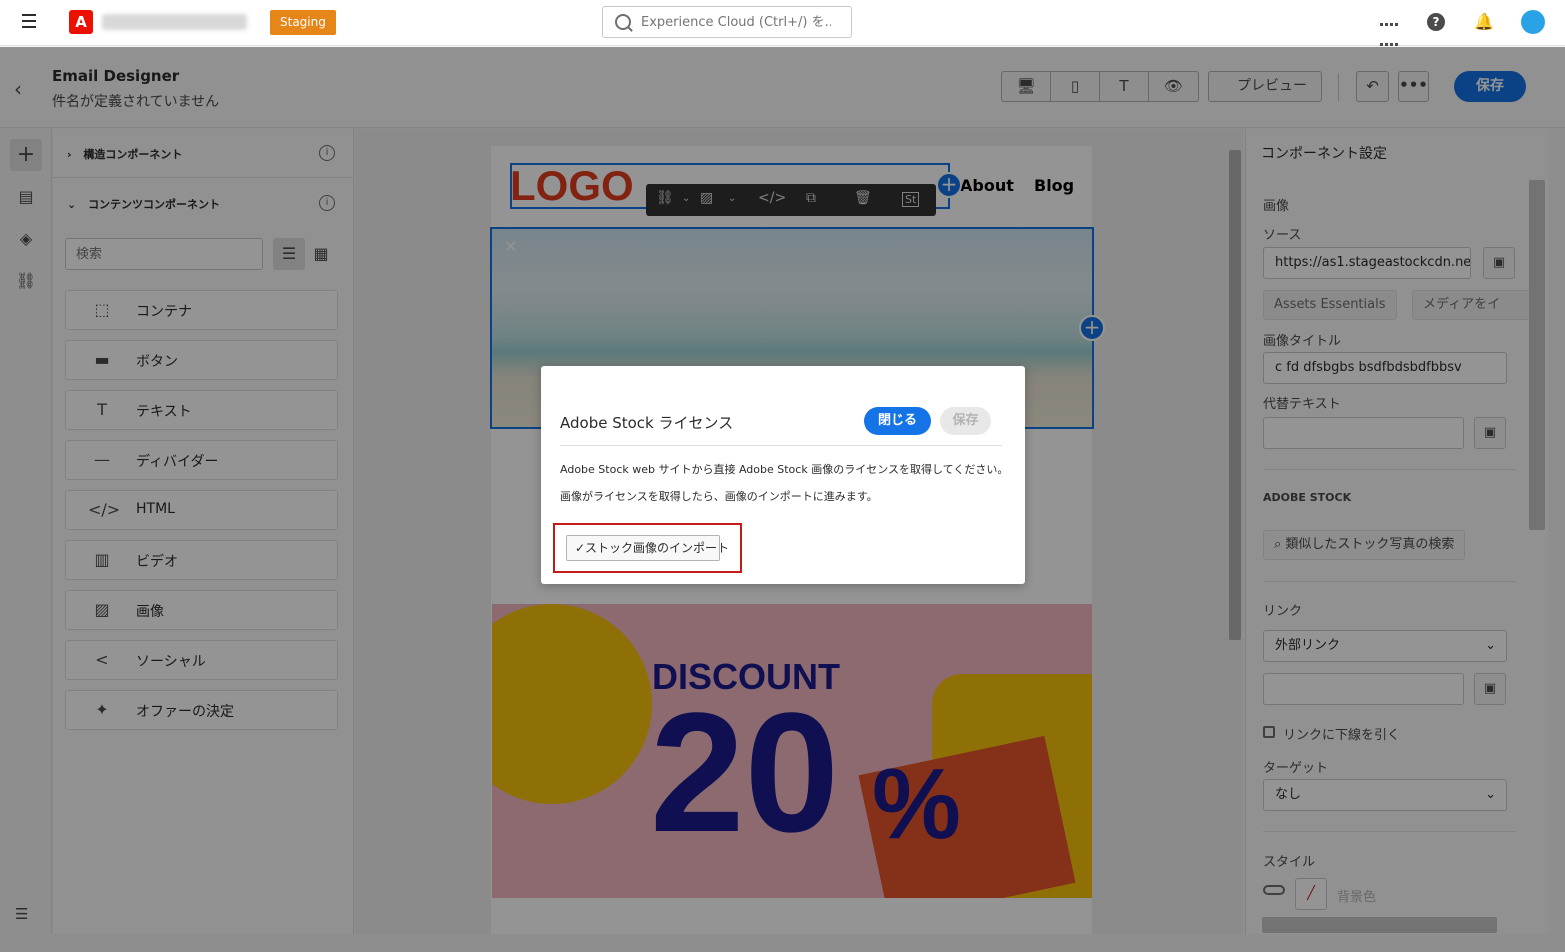 The width and height of the screenshot is (1565, 952). Describe the element at coordinates (1484, 22) in the screenshot. I see `bell-icon: 🔔` at that location.